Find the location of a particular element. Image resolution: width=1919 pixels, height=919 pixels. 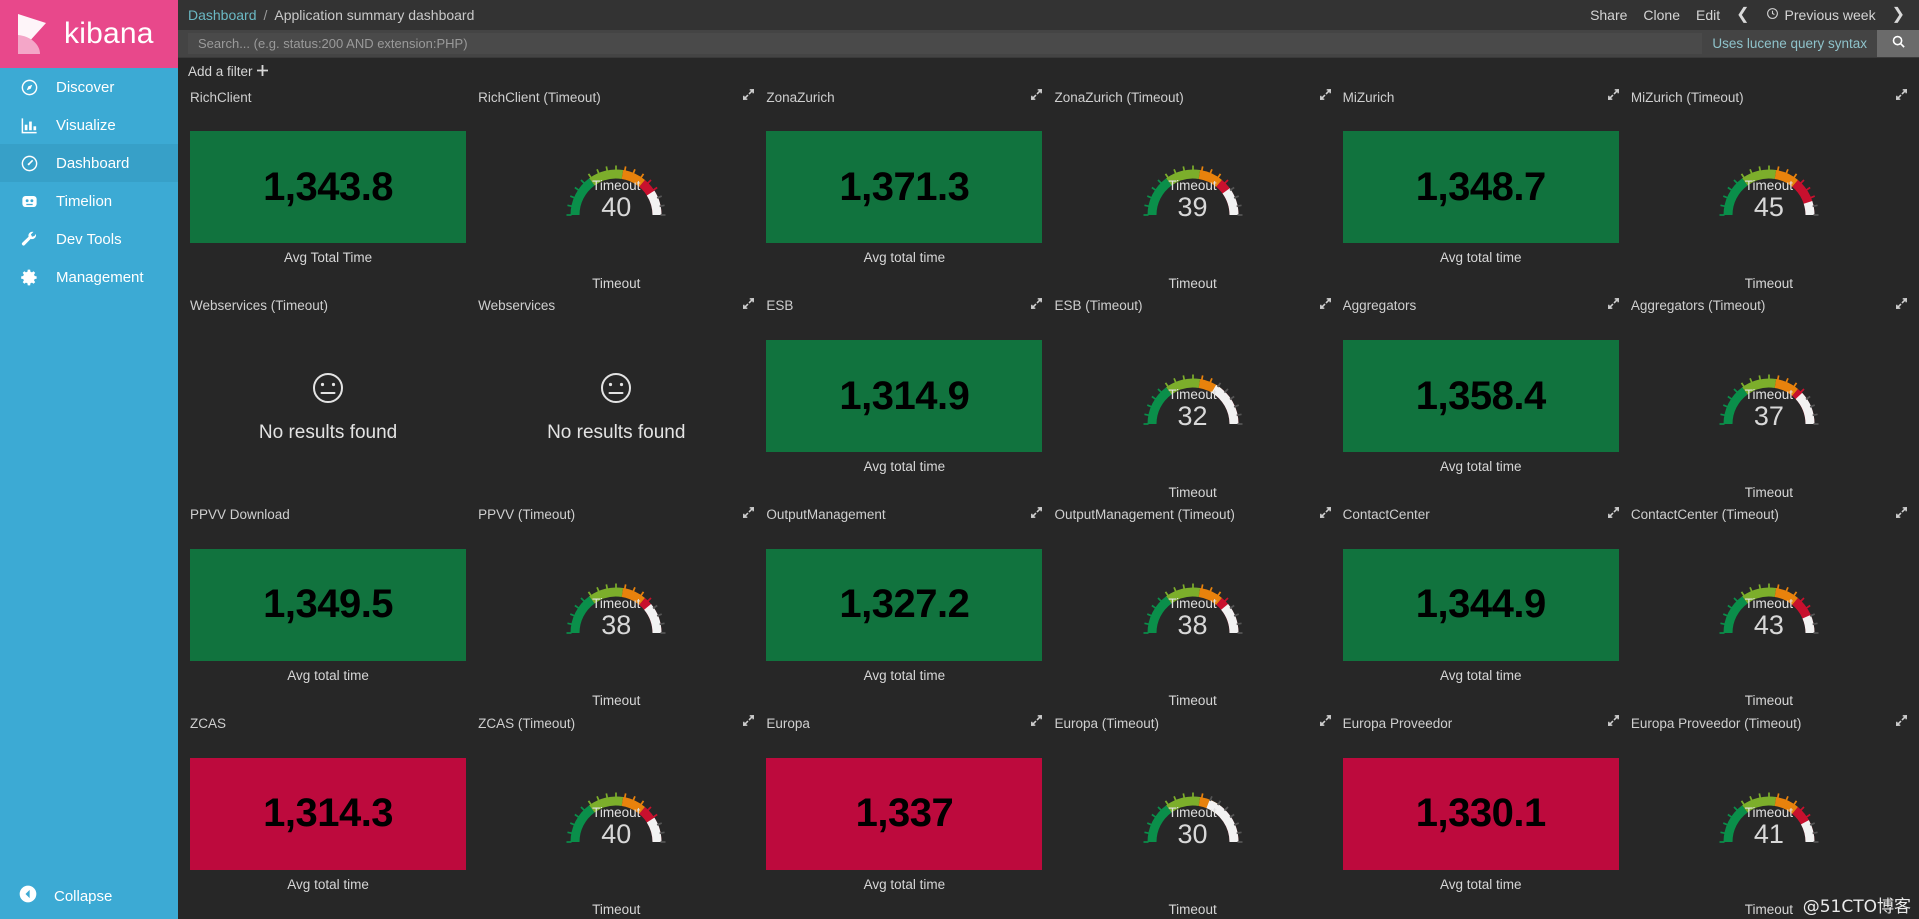

panel-body: Timeout 45 Timeout is located at coordinates (1769, 199).